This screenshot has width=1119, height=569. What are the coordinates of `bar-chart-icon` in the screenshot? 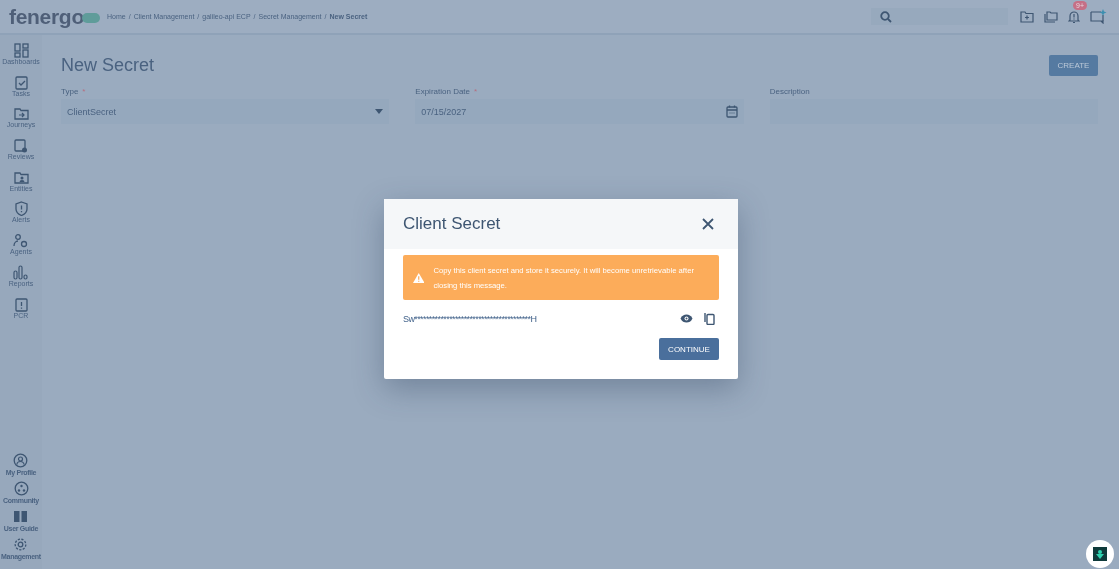 It's located at (21, 272).